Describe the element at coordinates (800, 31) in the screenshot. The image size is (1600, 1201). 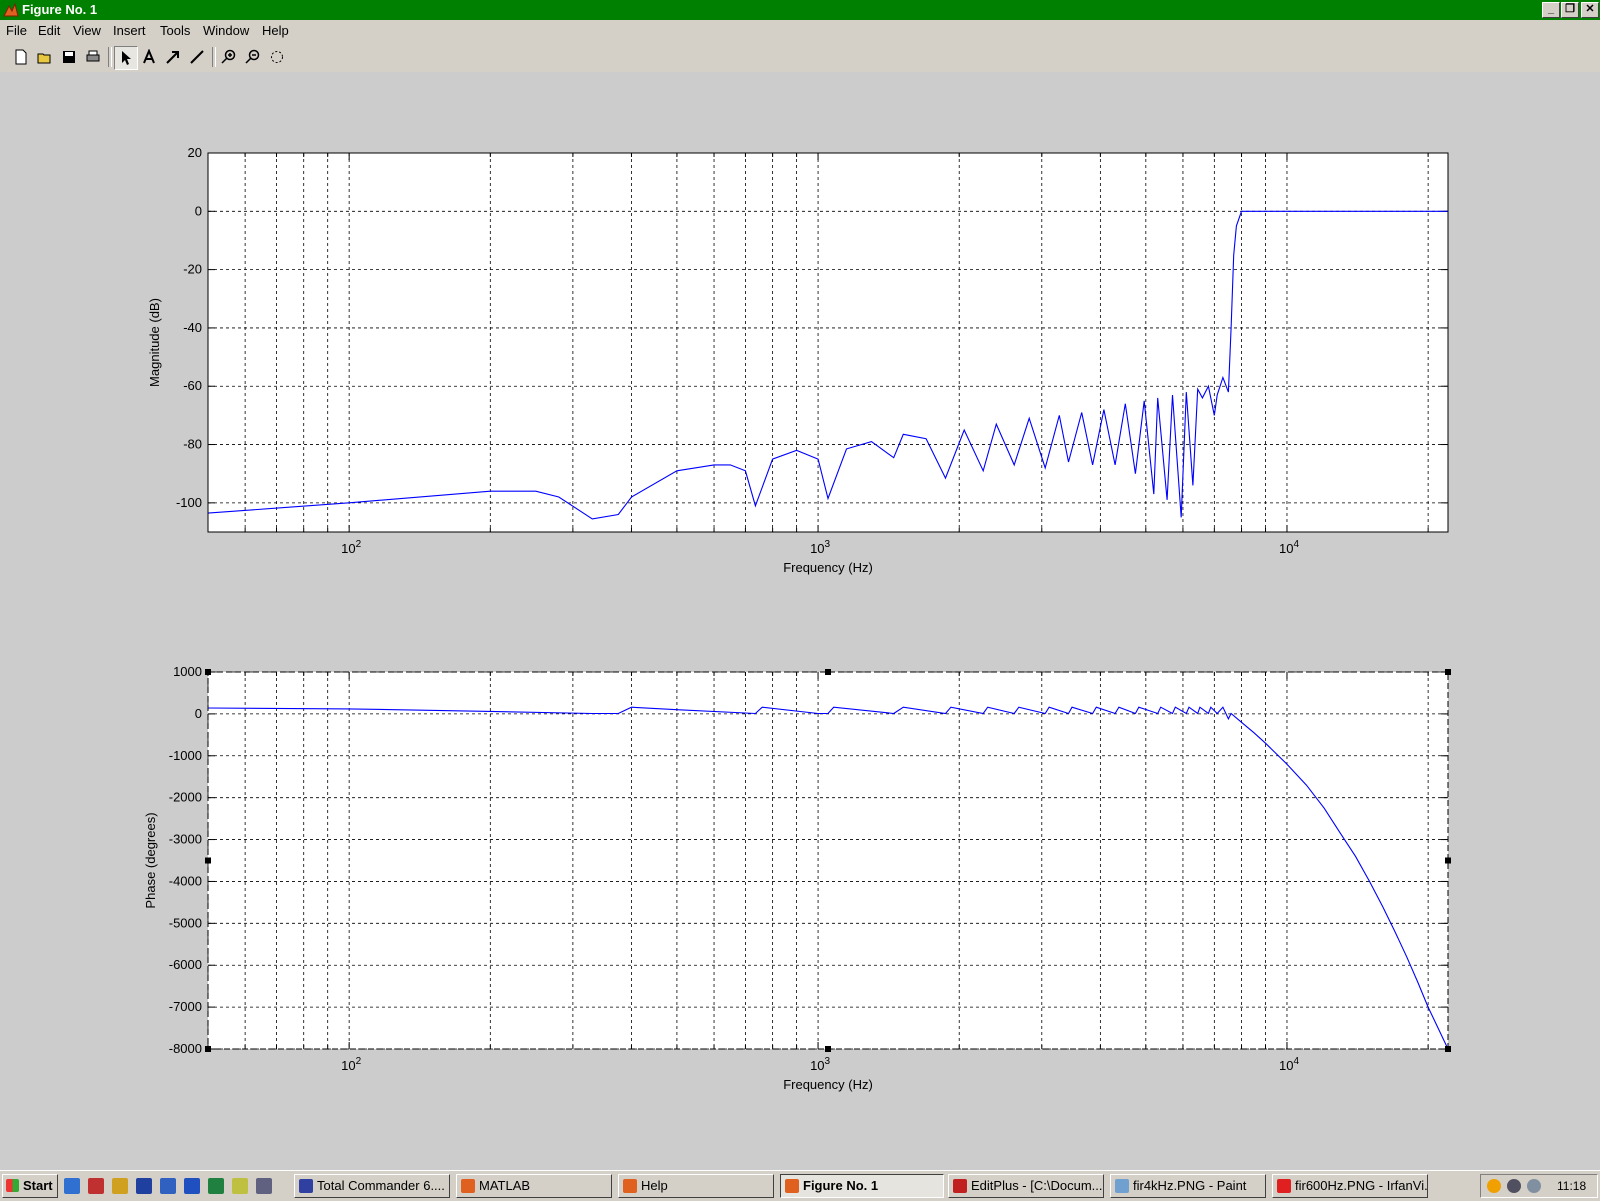
I see `menu-bar: File Edit View Insert Tools Window Help` at that location.